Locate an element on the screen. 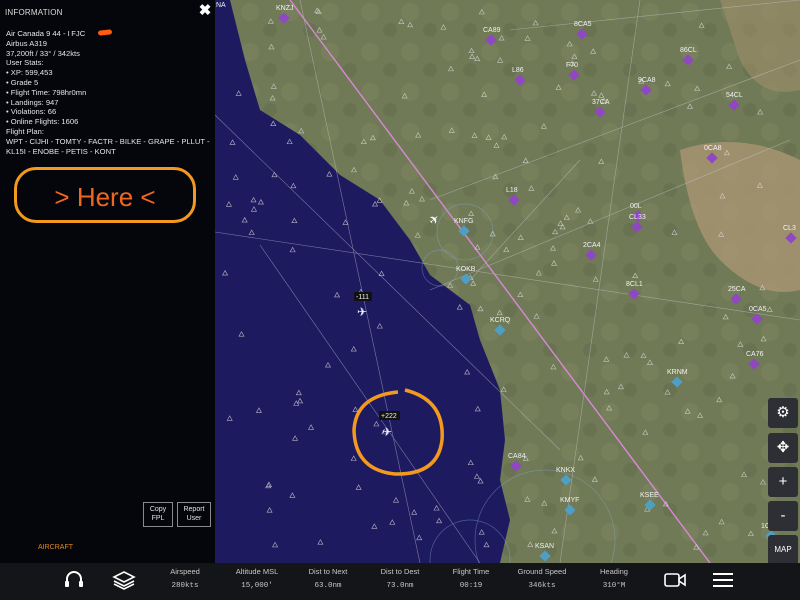 The image size is (800, 600). copy-fpl-button: Copy FPL is located at coordinates (158, 514).